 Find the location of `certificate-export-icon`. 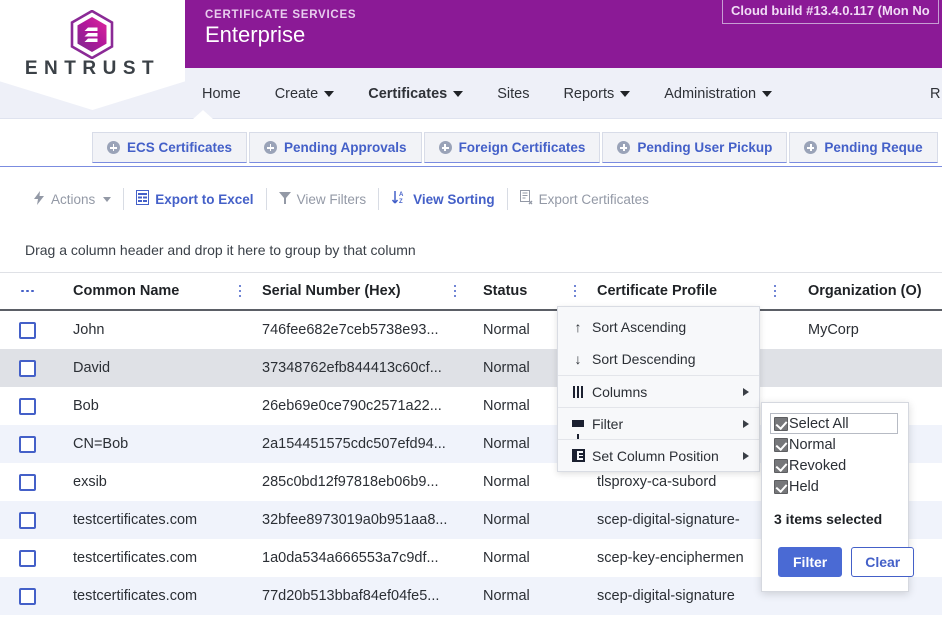

certificate-export-icon is located at coordinates (526, 199).